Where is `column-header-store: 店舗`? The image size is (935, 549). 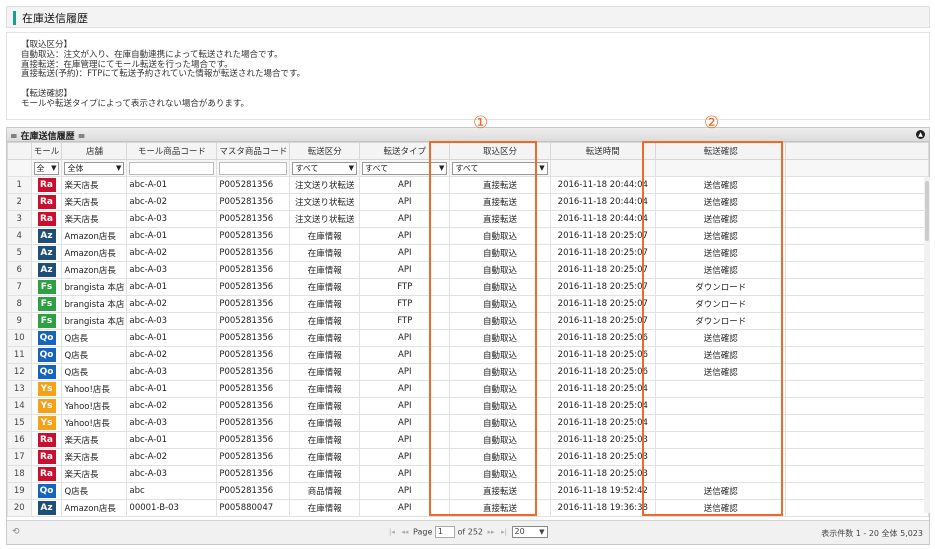 column-header-store: 店舗 is located at coordinates (94, 151).